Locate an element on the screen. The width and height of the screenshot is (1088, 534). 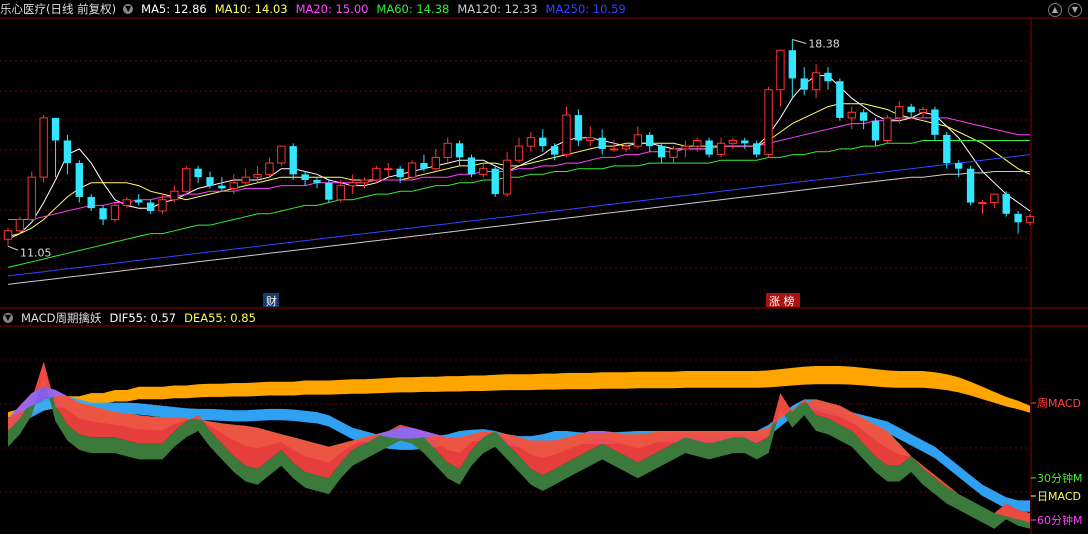
right-label-day: 日MACD is located at coordinates (1059, 496).